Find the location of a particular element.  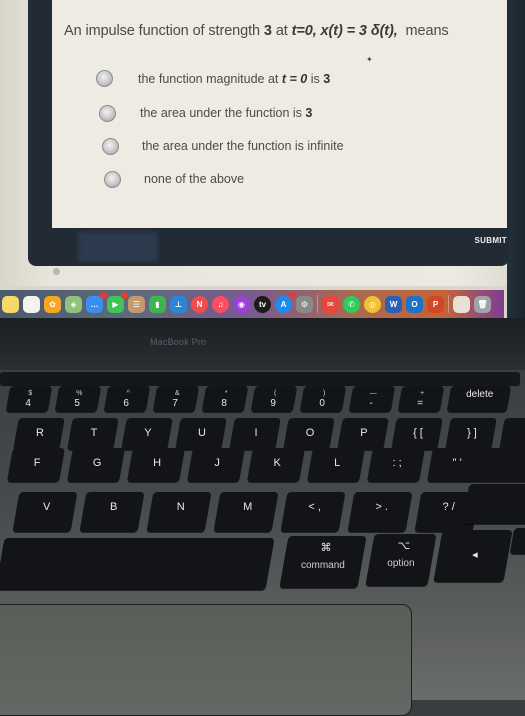

dock-icon-glyph: ◉ is located at coordinates (241, 304).